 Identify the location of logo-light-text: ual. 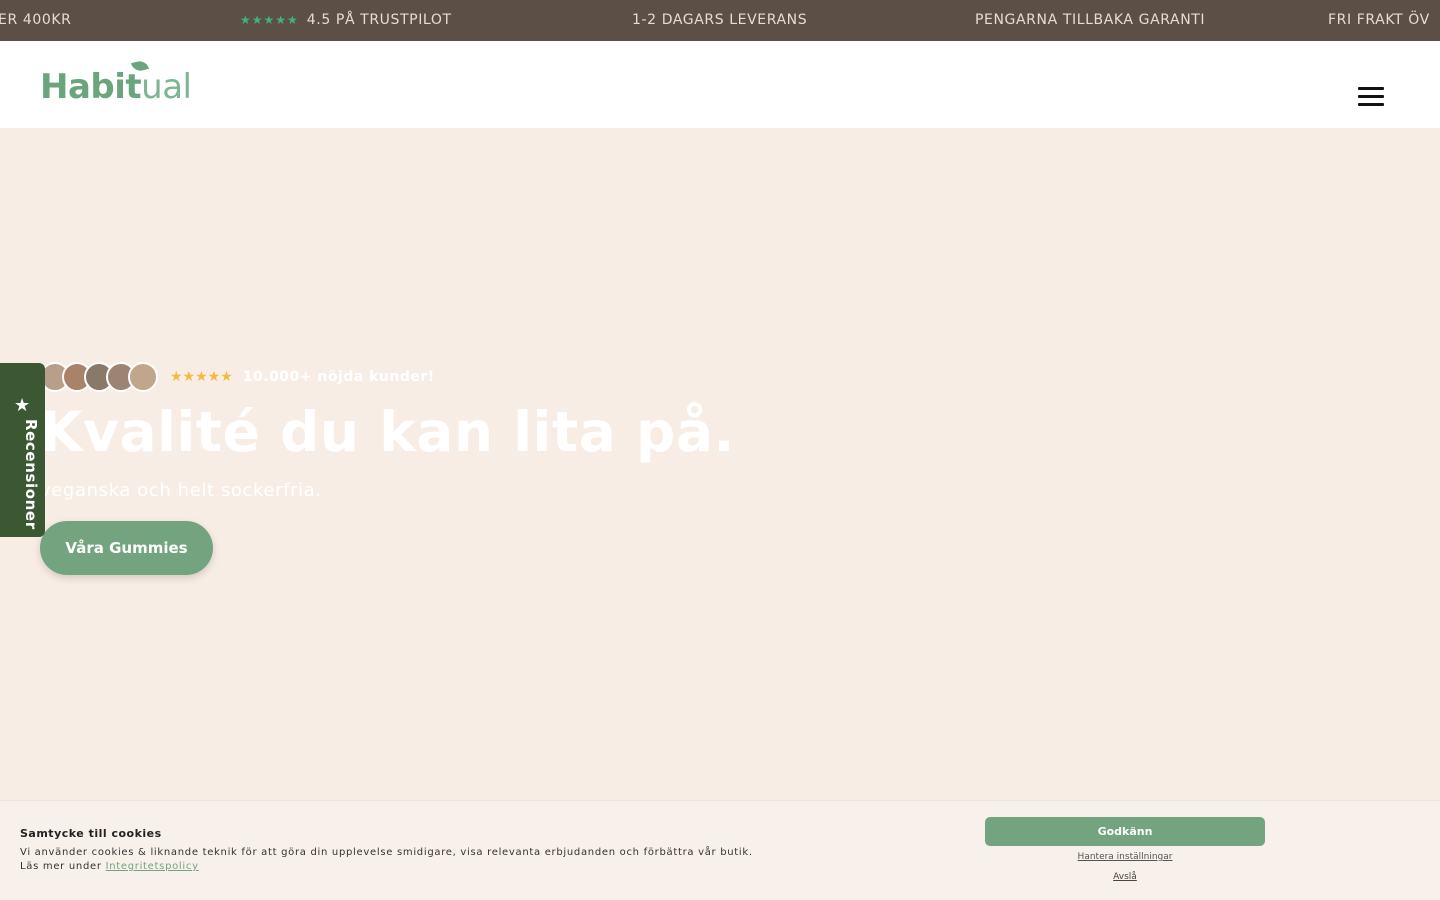
(166, 87).